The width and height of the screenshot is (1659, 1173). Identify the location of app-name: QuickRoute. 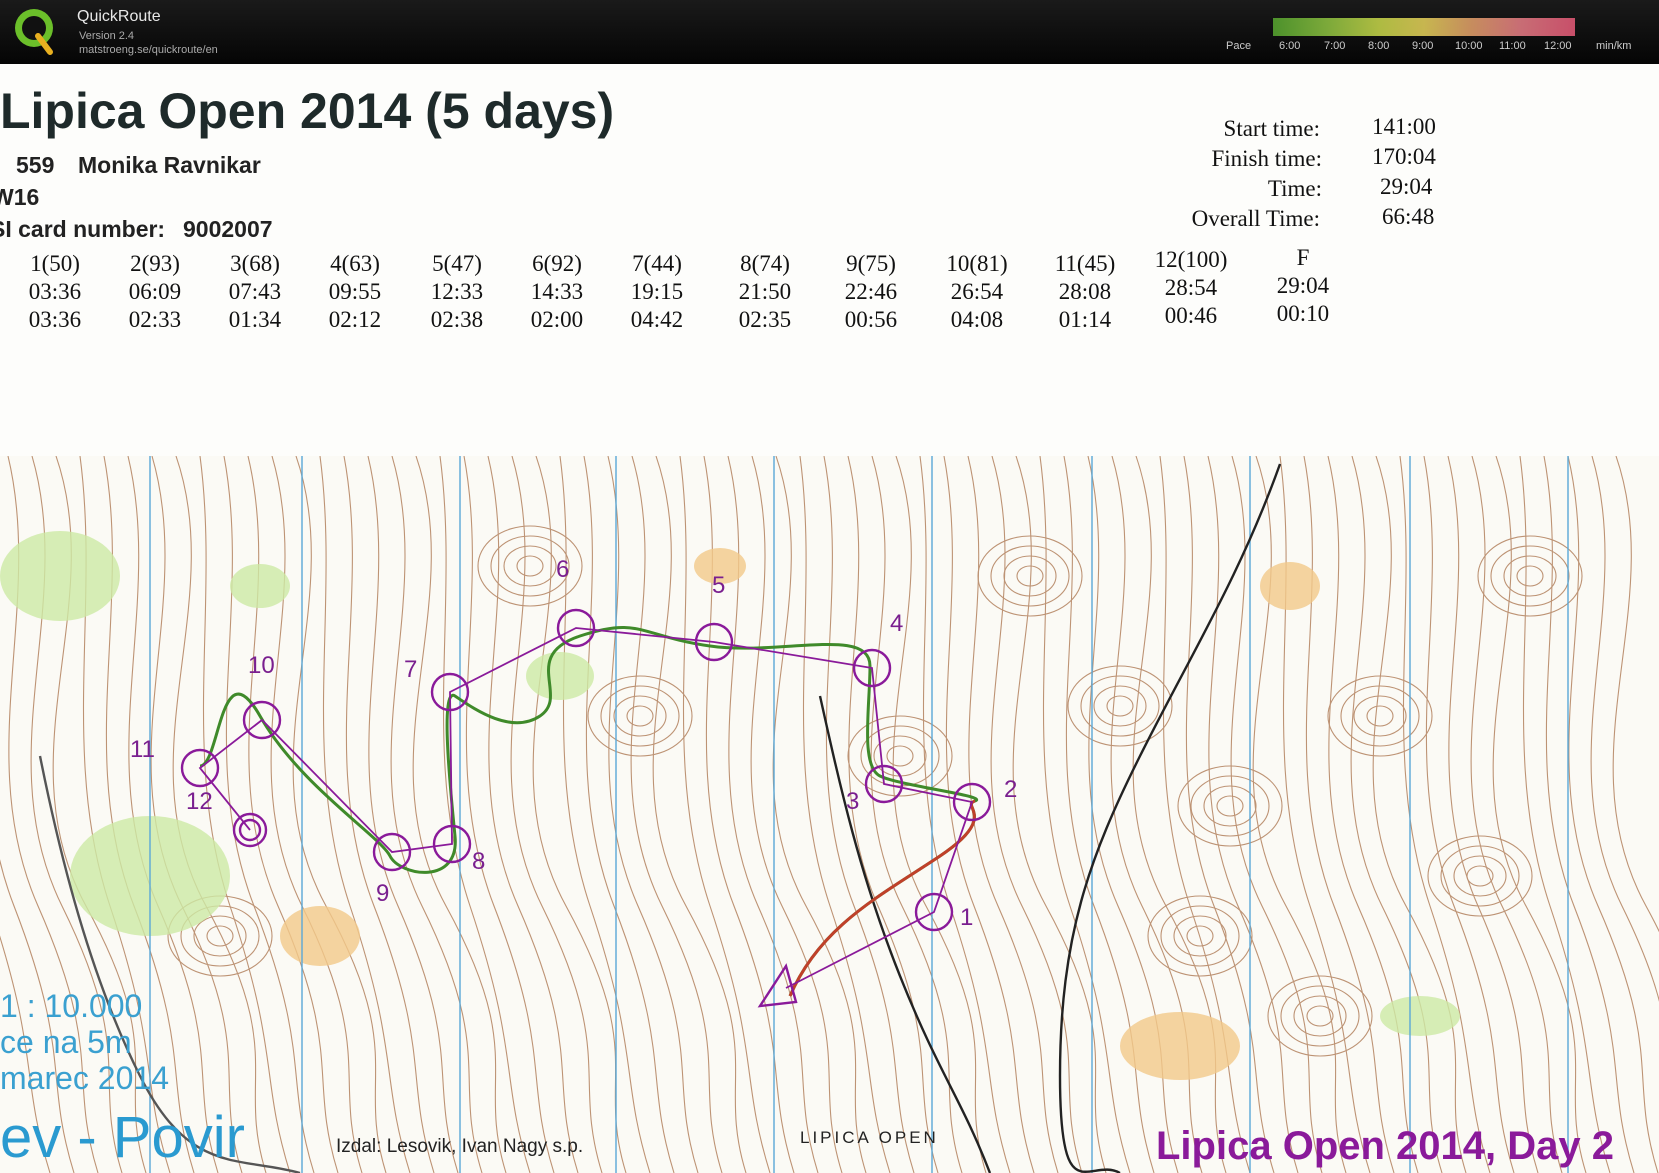
(119, 16).